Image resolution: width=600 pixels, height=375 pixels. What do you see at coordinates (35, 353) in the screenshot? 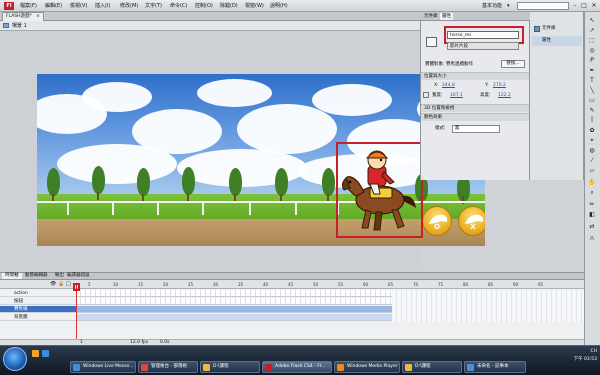
I see `folder-icon` at bounding box center [35, 353].